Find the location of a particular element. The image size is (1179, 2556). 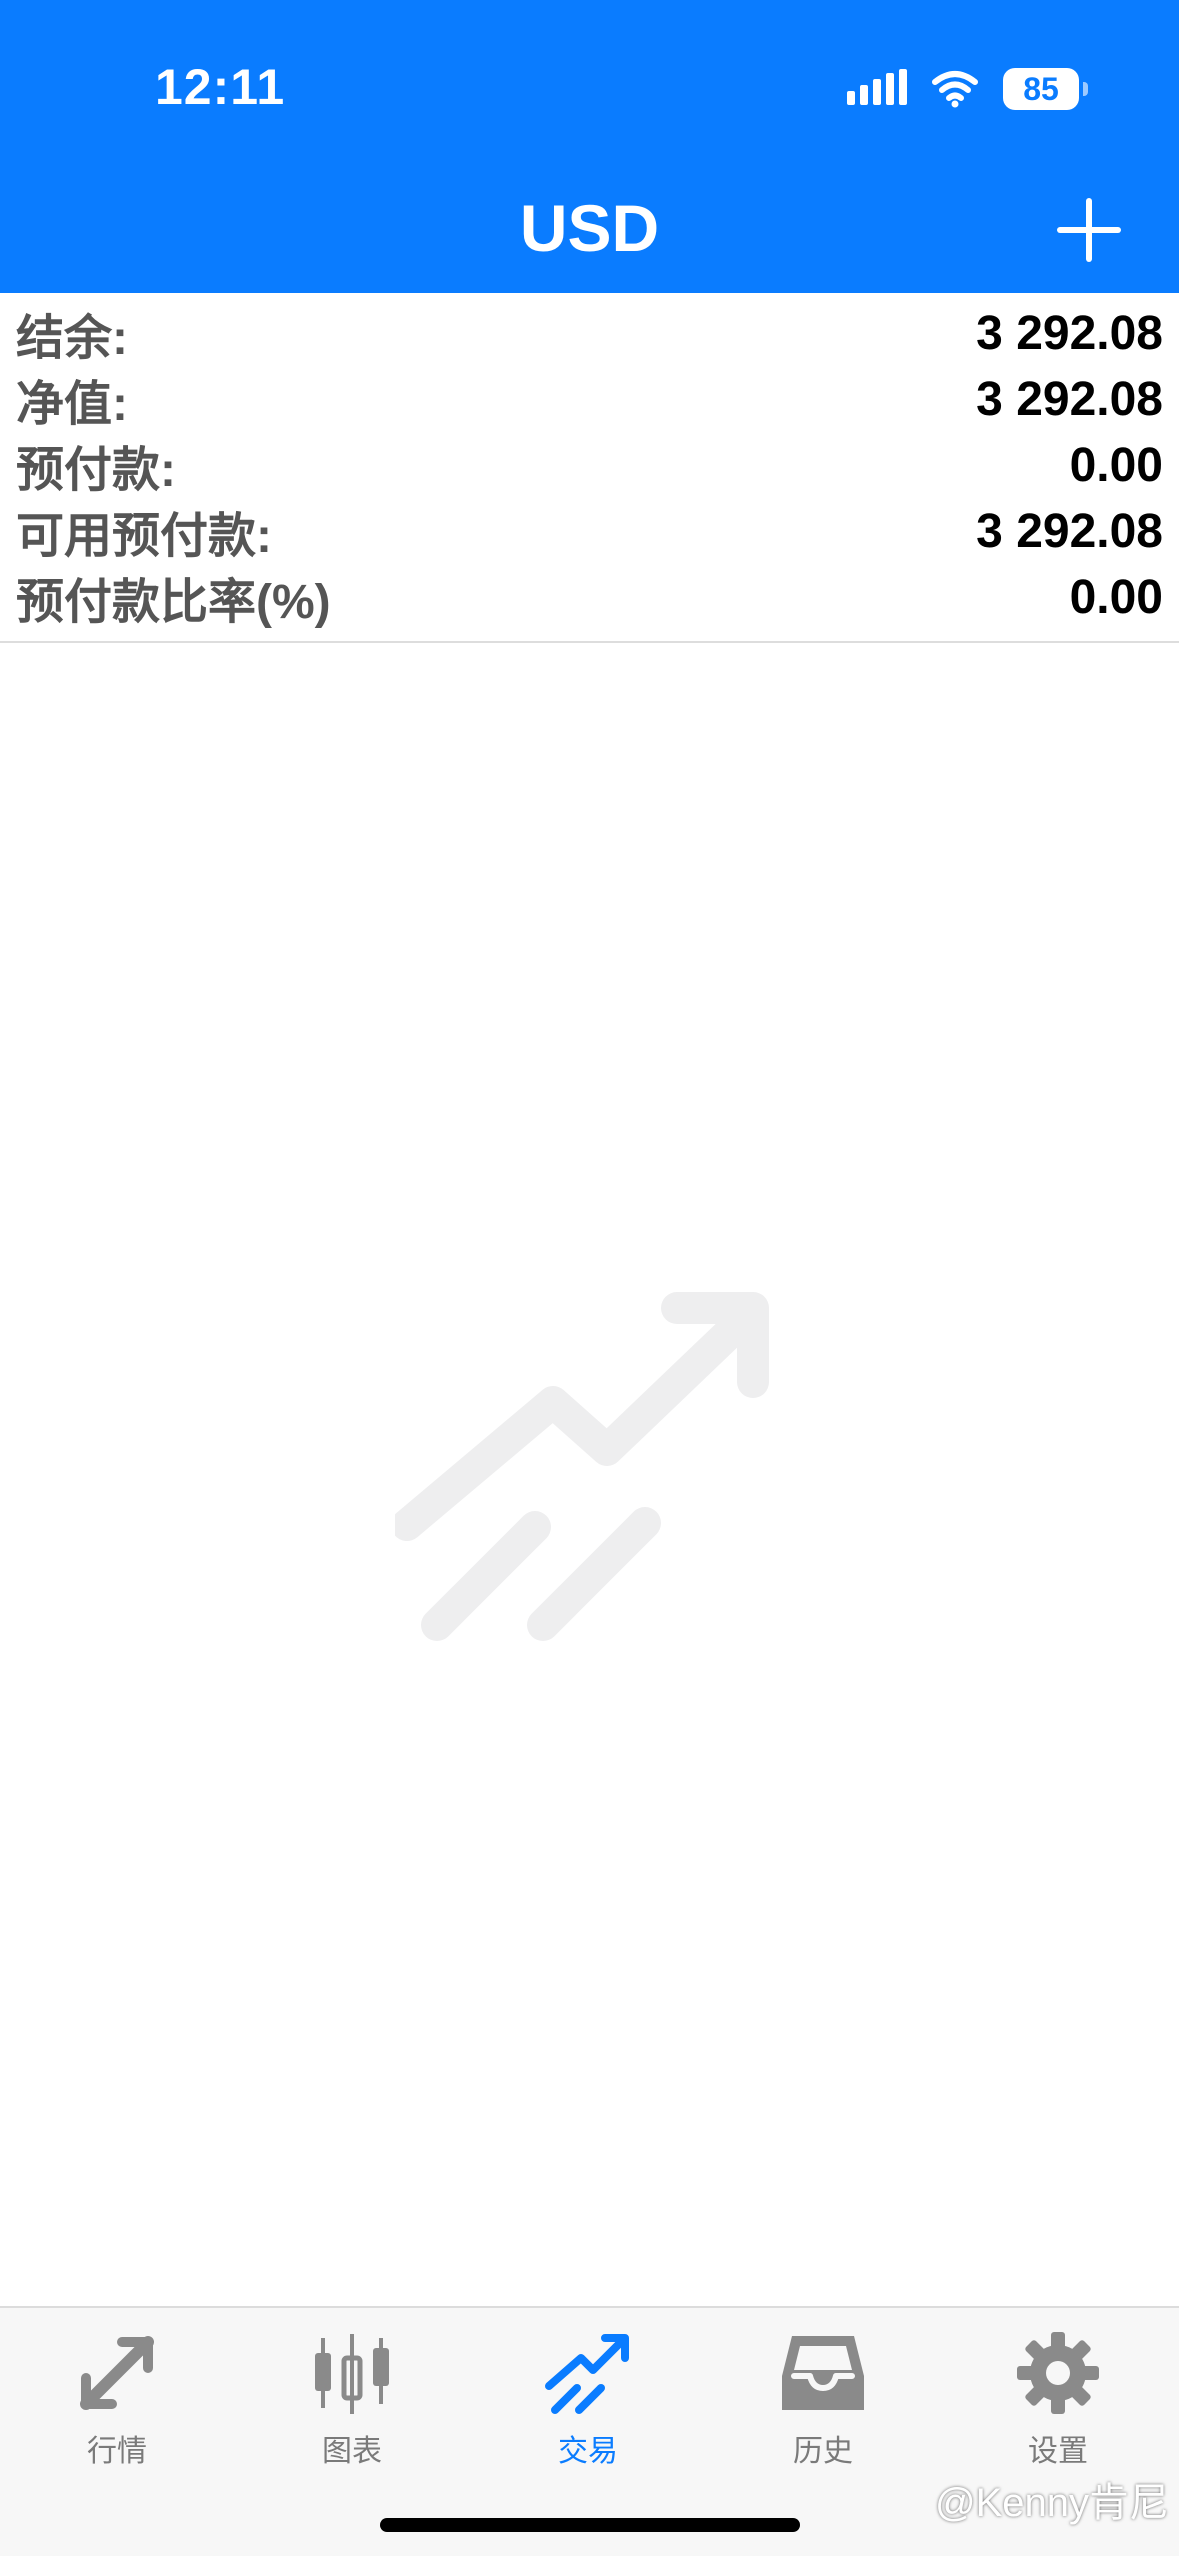

quotes-icon is located at coordinates (117, 2373).